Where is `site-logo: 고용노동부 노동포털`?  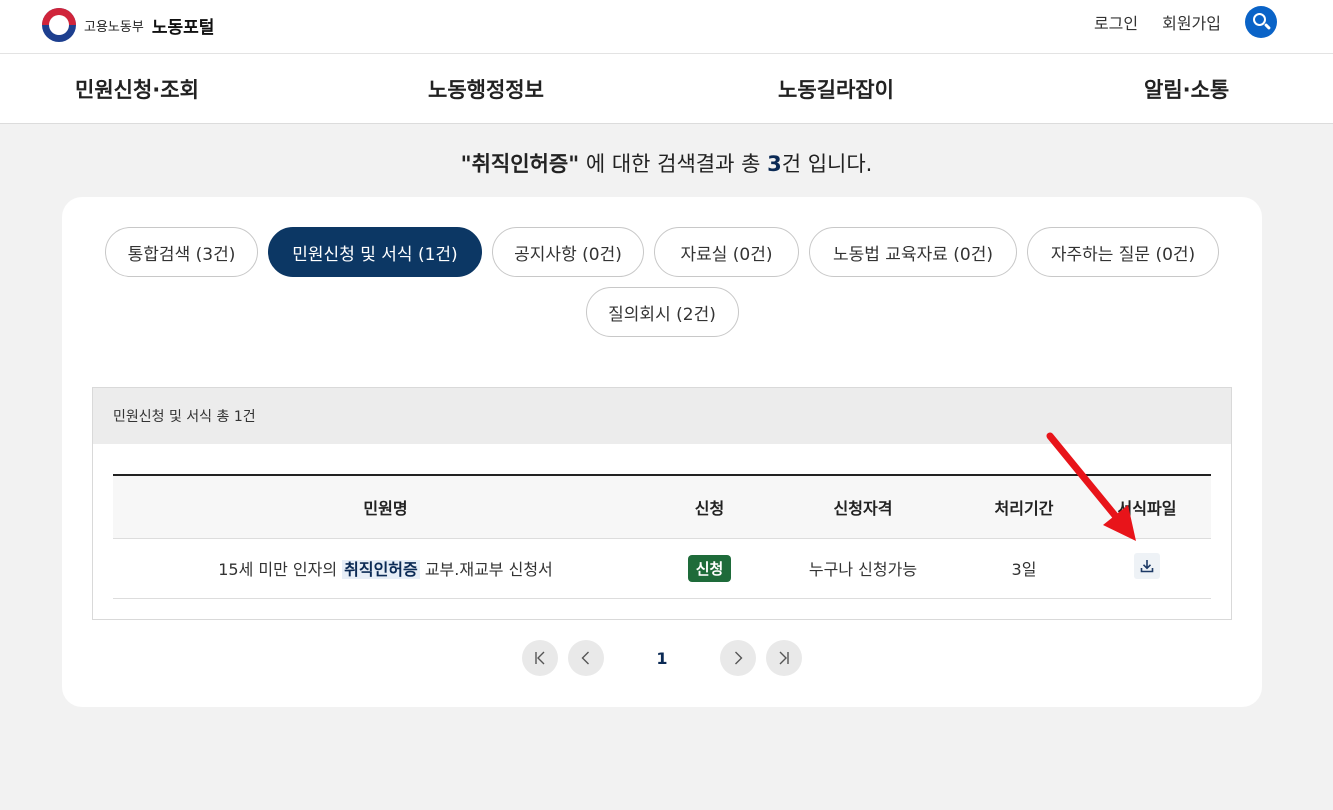
site-logo: 고용노동부 노동포털 is located at coordinates (128, 25).